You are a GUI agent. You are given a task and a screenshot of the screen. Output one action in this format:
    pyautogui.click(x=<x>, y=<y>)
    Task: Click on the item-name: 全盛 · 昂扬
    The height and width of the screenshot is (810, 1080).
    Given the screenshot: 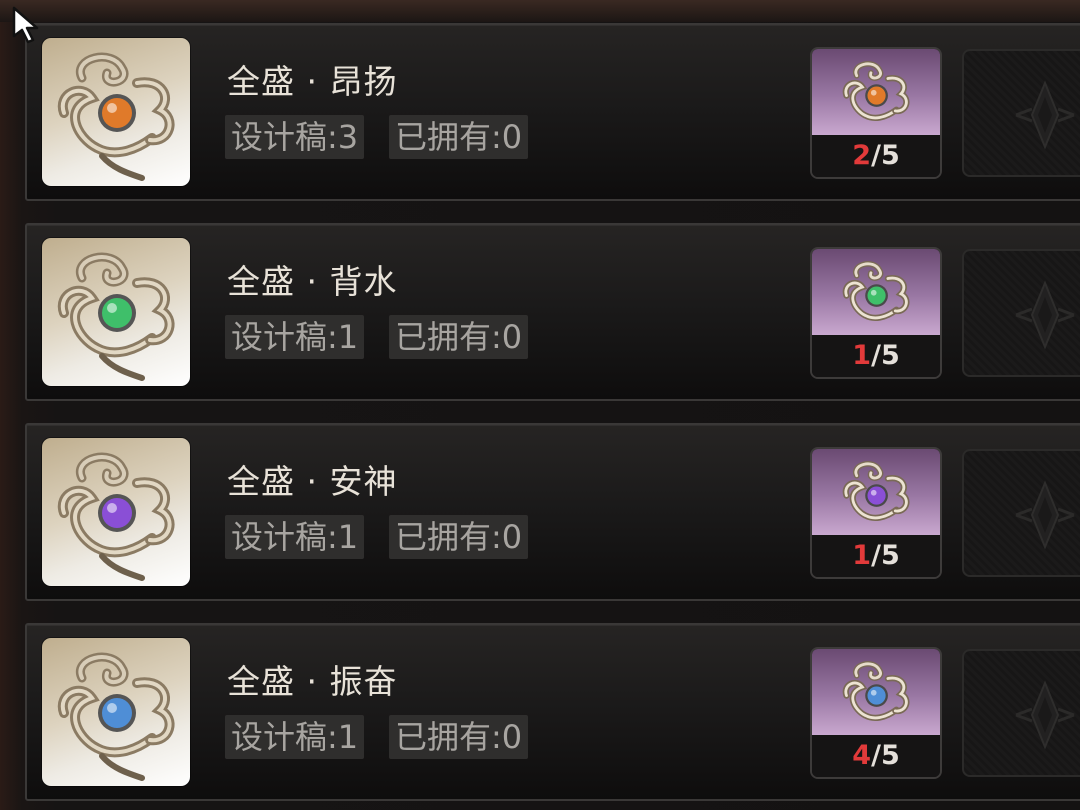 What is the action you would take?
    pyautogui.click(x=312, y=81)
    